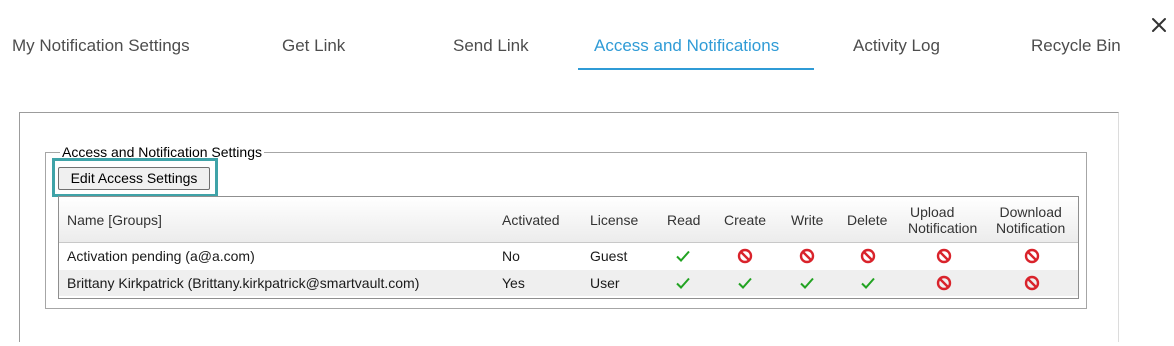 The height and width of the screenshot is (346, 1174). Describe the element at coordinates (1076, 46) in the screenshot. I see `tab-recycle-bin: Recycle Bin` at that location.